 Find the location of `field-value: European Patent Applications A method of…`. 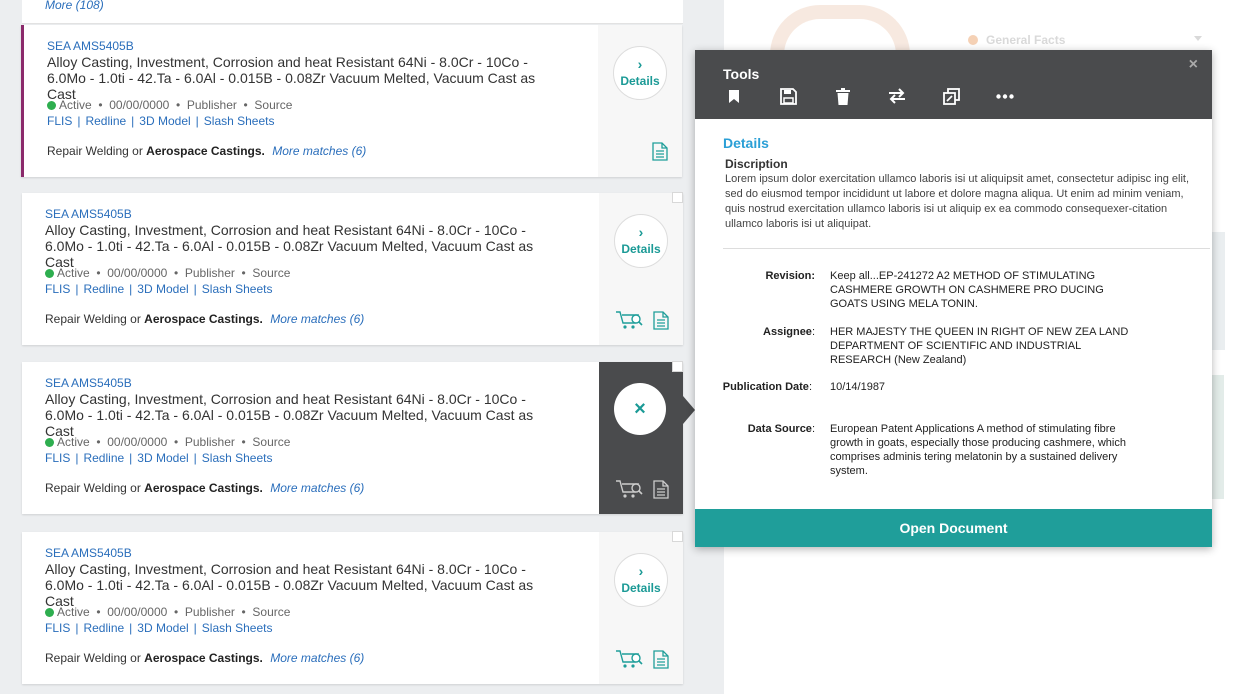

field-value: European Patent Applications A method of… is located at coordinates (978, 450).